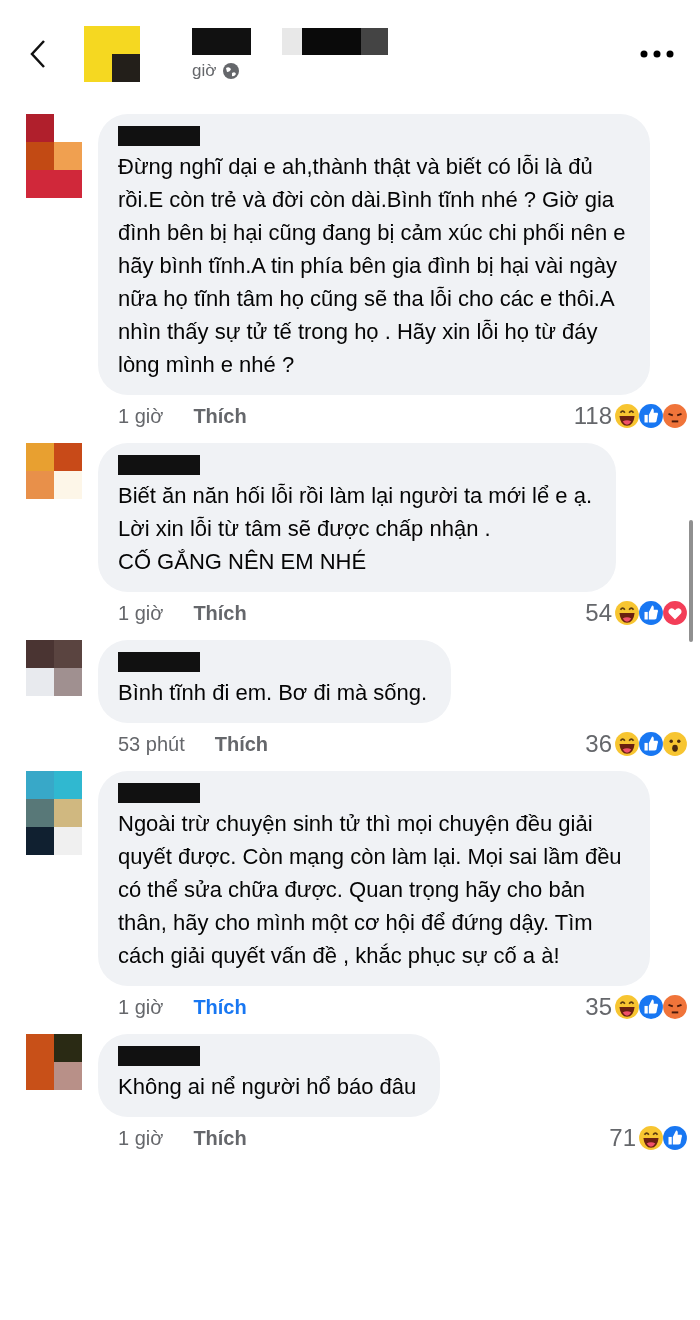 The height and width of the screenshot is (1320, 700). Describe the element at coordinates (598, 744) in the screenshot. I see `reaction-count: 36` at that location.